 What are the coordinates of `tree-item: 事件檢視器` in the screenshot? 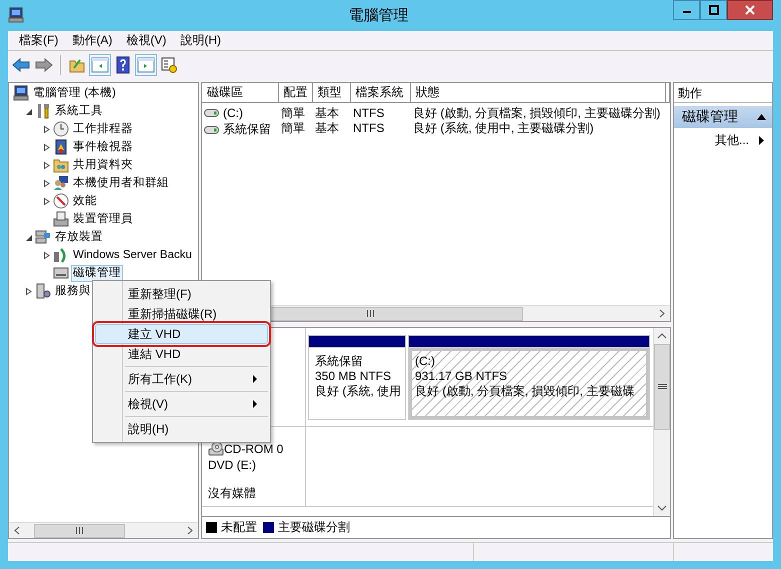 It's located at (103, 147).